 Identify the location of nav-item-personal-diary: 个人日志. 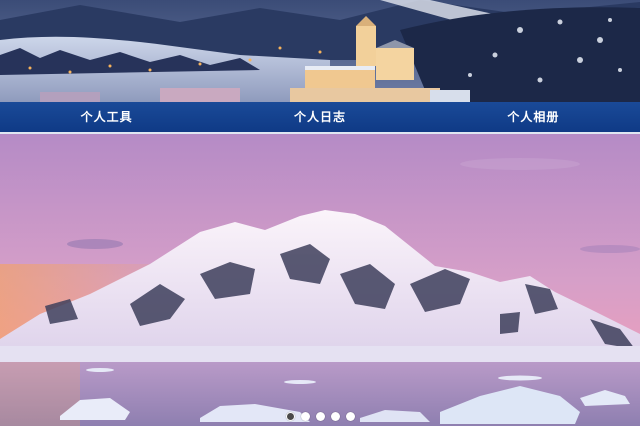
(319, 117).